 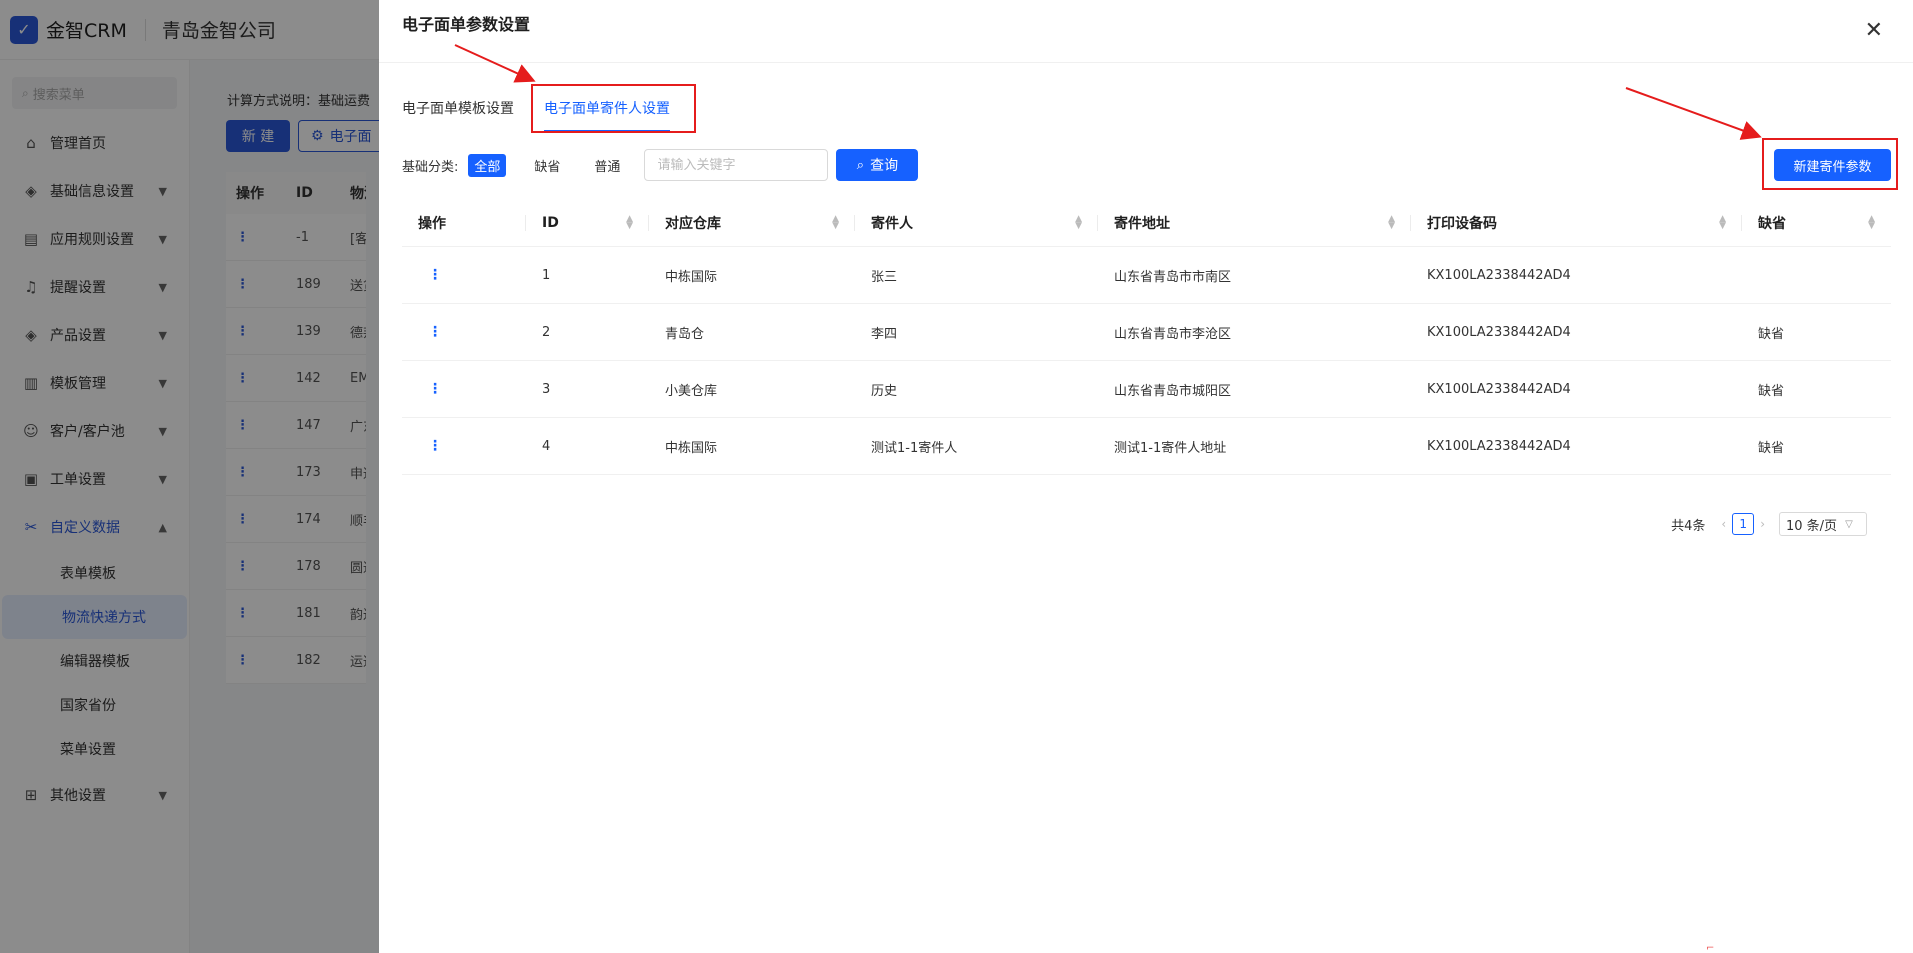 What do you see at coordinates (487, 165) in the screenshot?
I see `chip-all: 全部` at bounding box center [487, 165].